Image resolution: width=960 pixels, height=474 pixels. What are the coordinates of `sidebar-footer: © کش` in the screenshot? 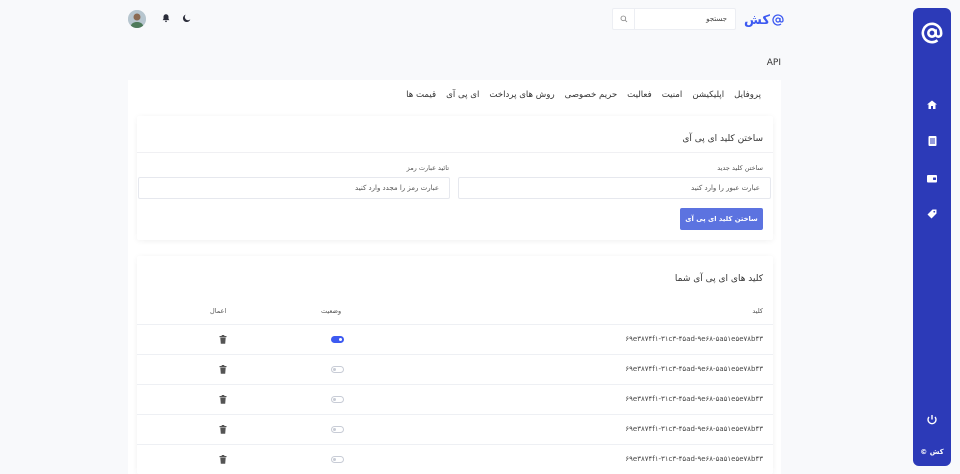 It's located at (932, 452).